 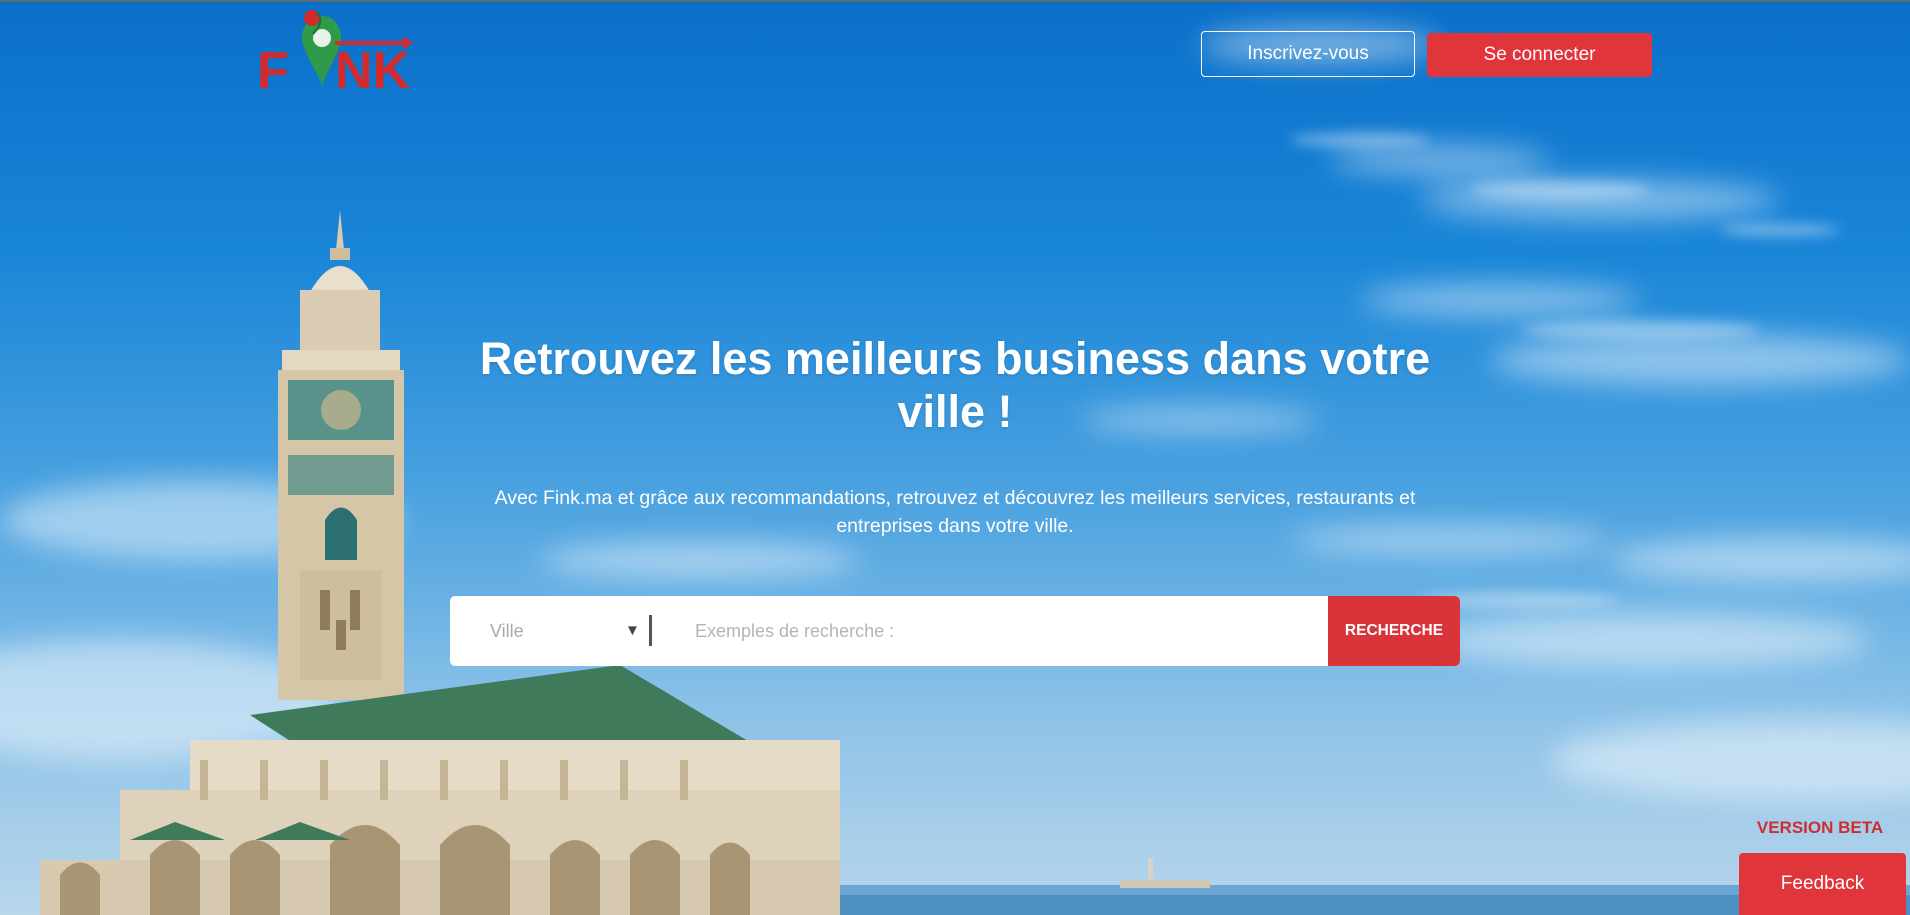 I want to click on svg-text: F, so click(x=273, y=68).